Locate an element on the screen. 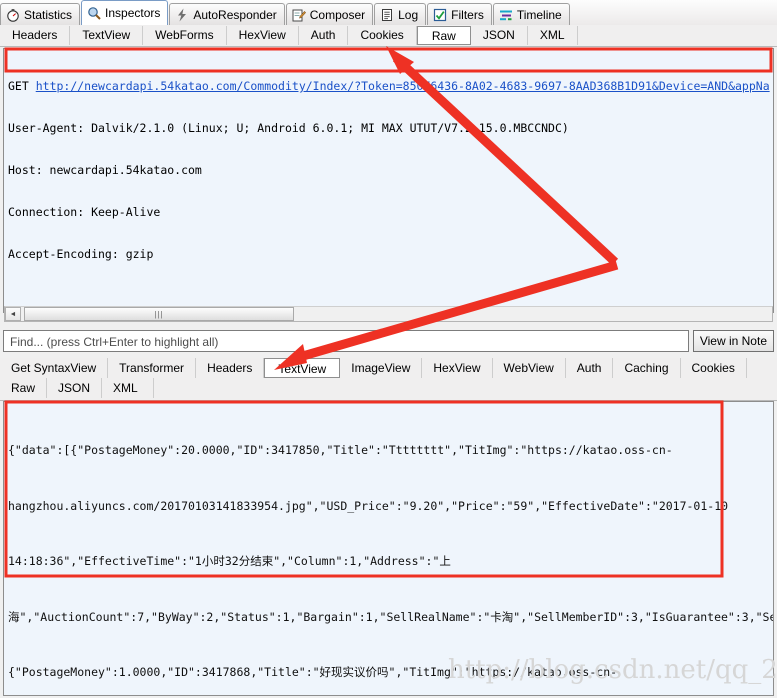 Image resolution: width=777 pixels, height=698 pixels. request-header-accept-encoding: Accept-Encoding: gzip is located at coordinates (81, 254).